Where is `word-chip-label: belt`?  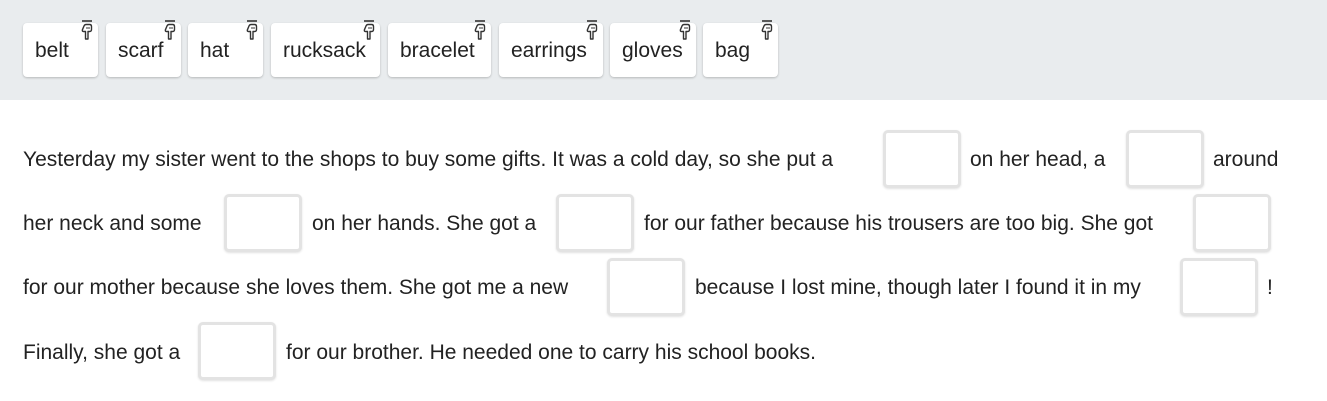 word-chip-label: belt is located at coordinates (52, 50).